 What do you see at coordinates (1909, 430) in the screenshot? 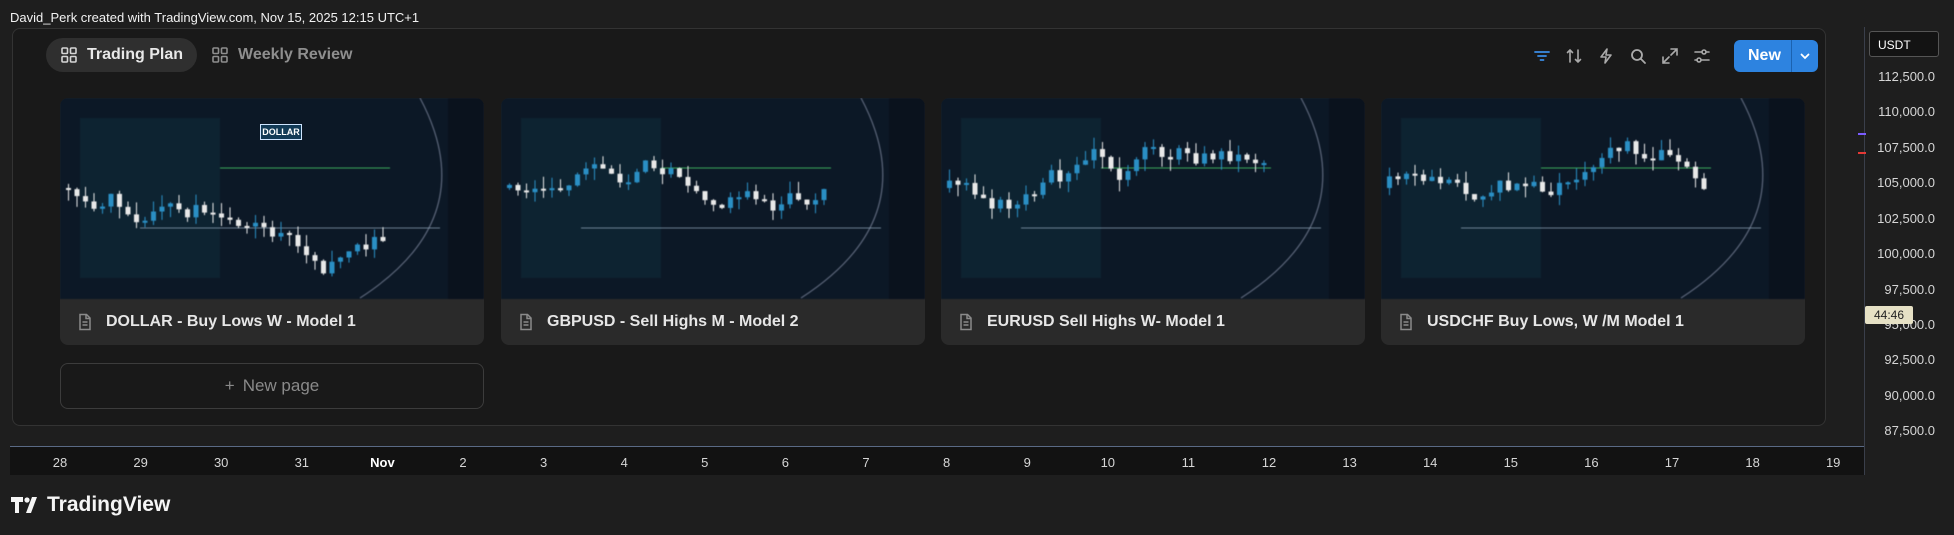
I see `price-label: 87,500.0` at bounding box center [1909, 430].